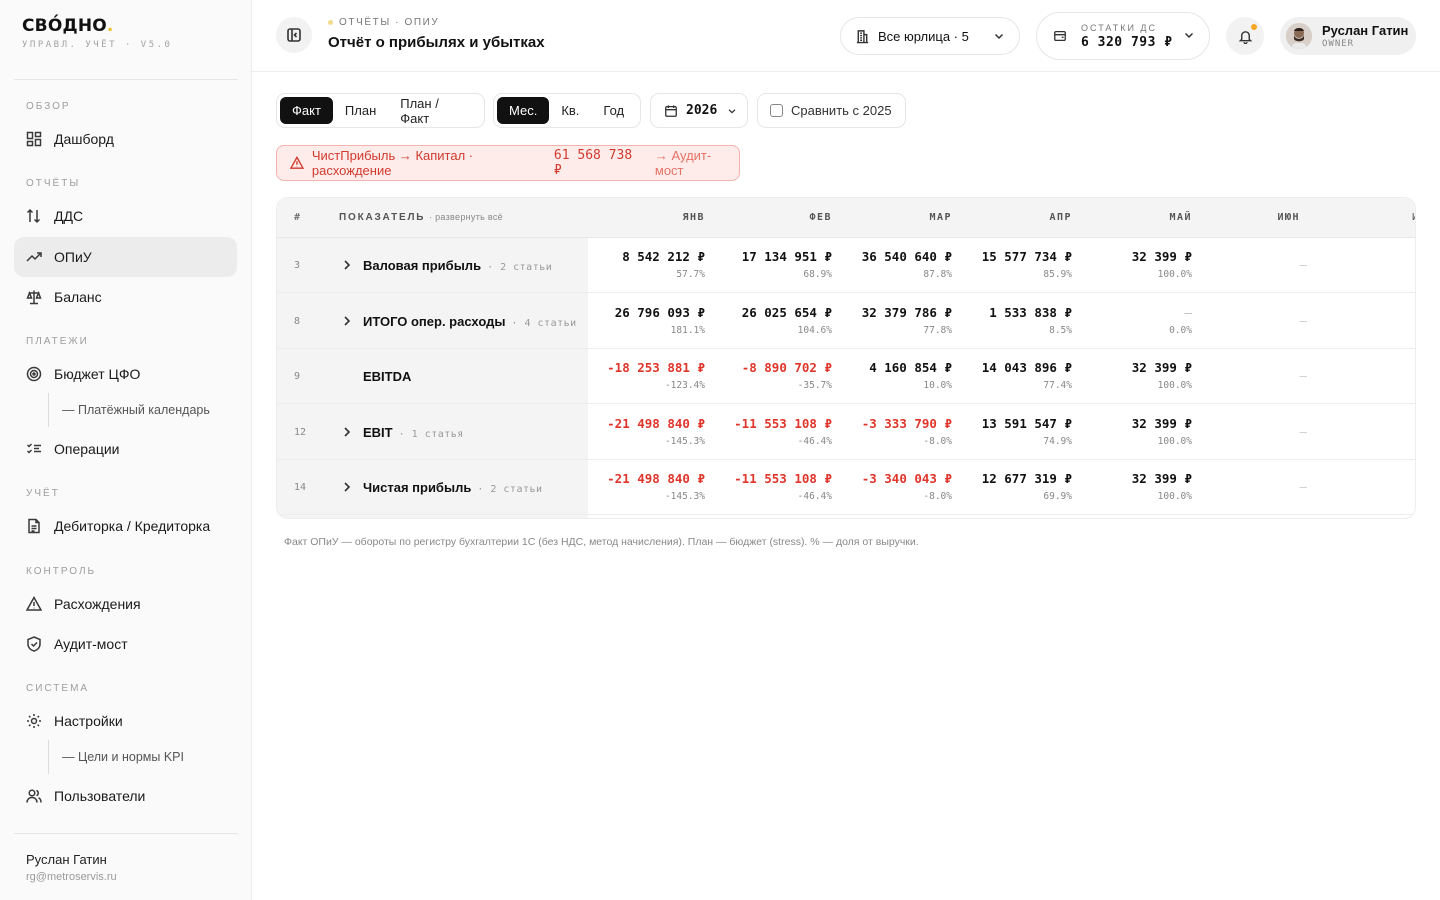 This screenshot has height=900, width=1440. Describe the element at coordinates (882, 320) in the screenshot. I see `table-cell: 32 379 786 ₽ 77.8%` at that location.